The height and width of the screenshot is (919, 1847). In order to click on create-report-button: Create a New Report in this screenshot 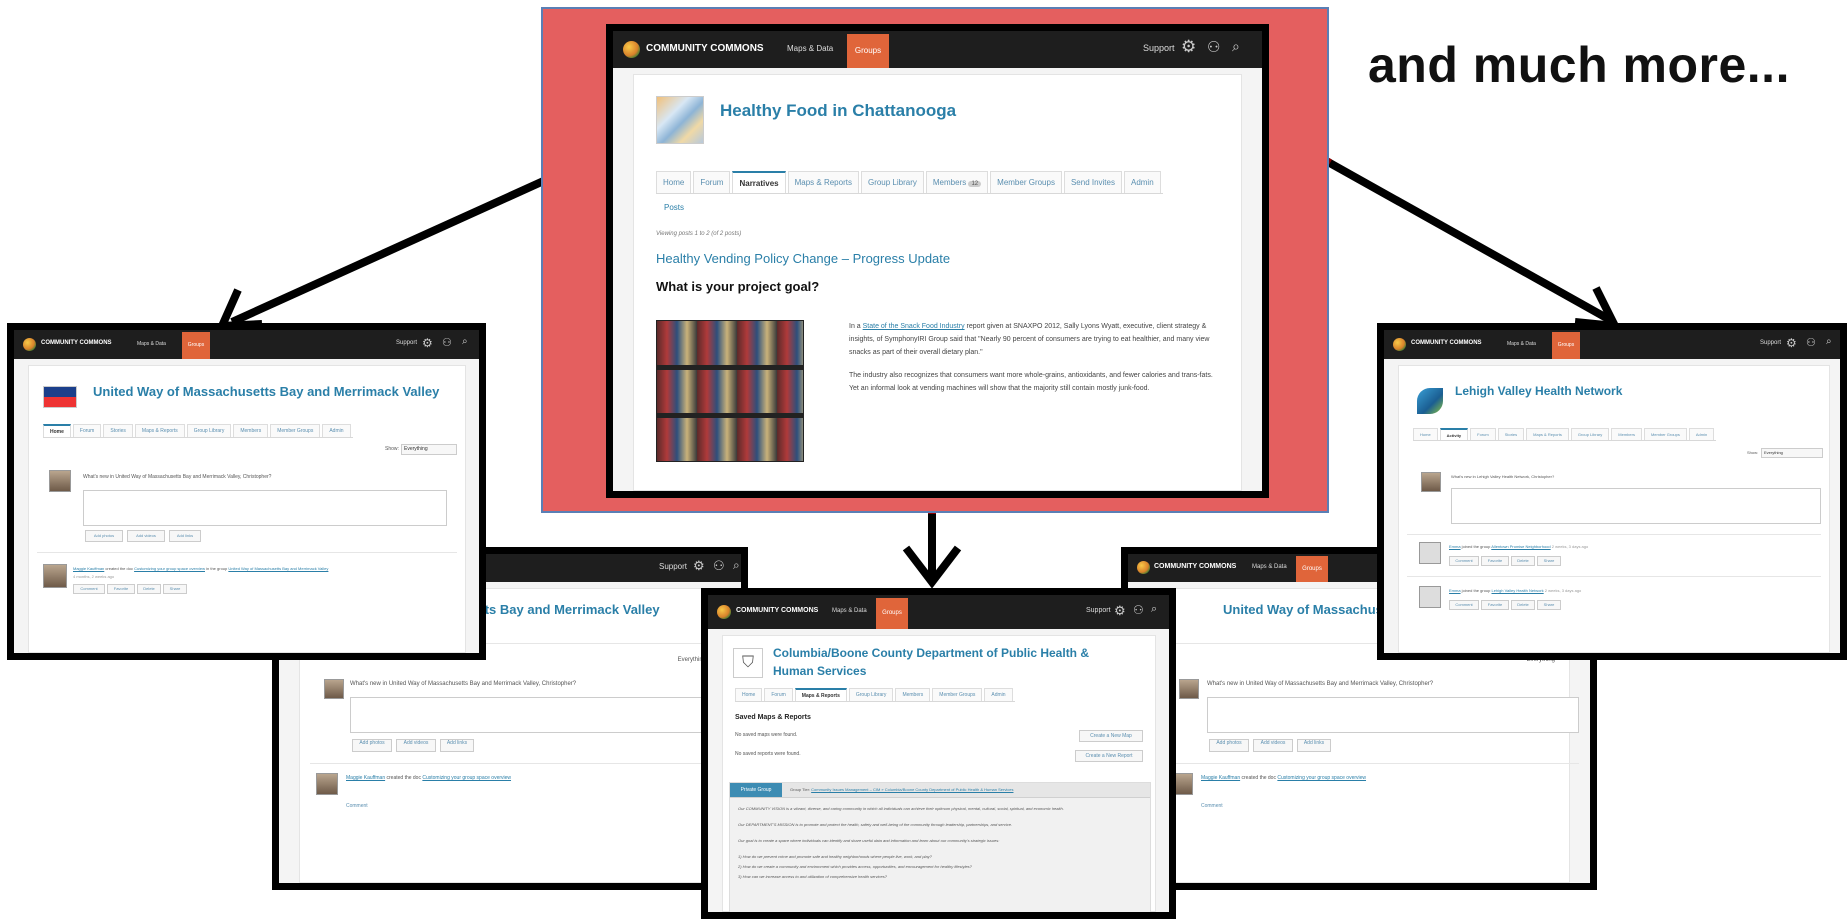, I will do `click(1109, 756)`.